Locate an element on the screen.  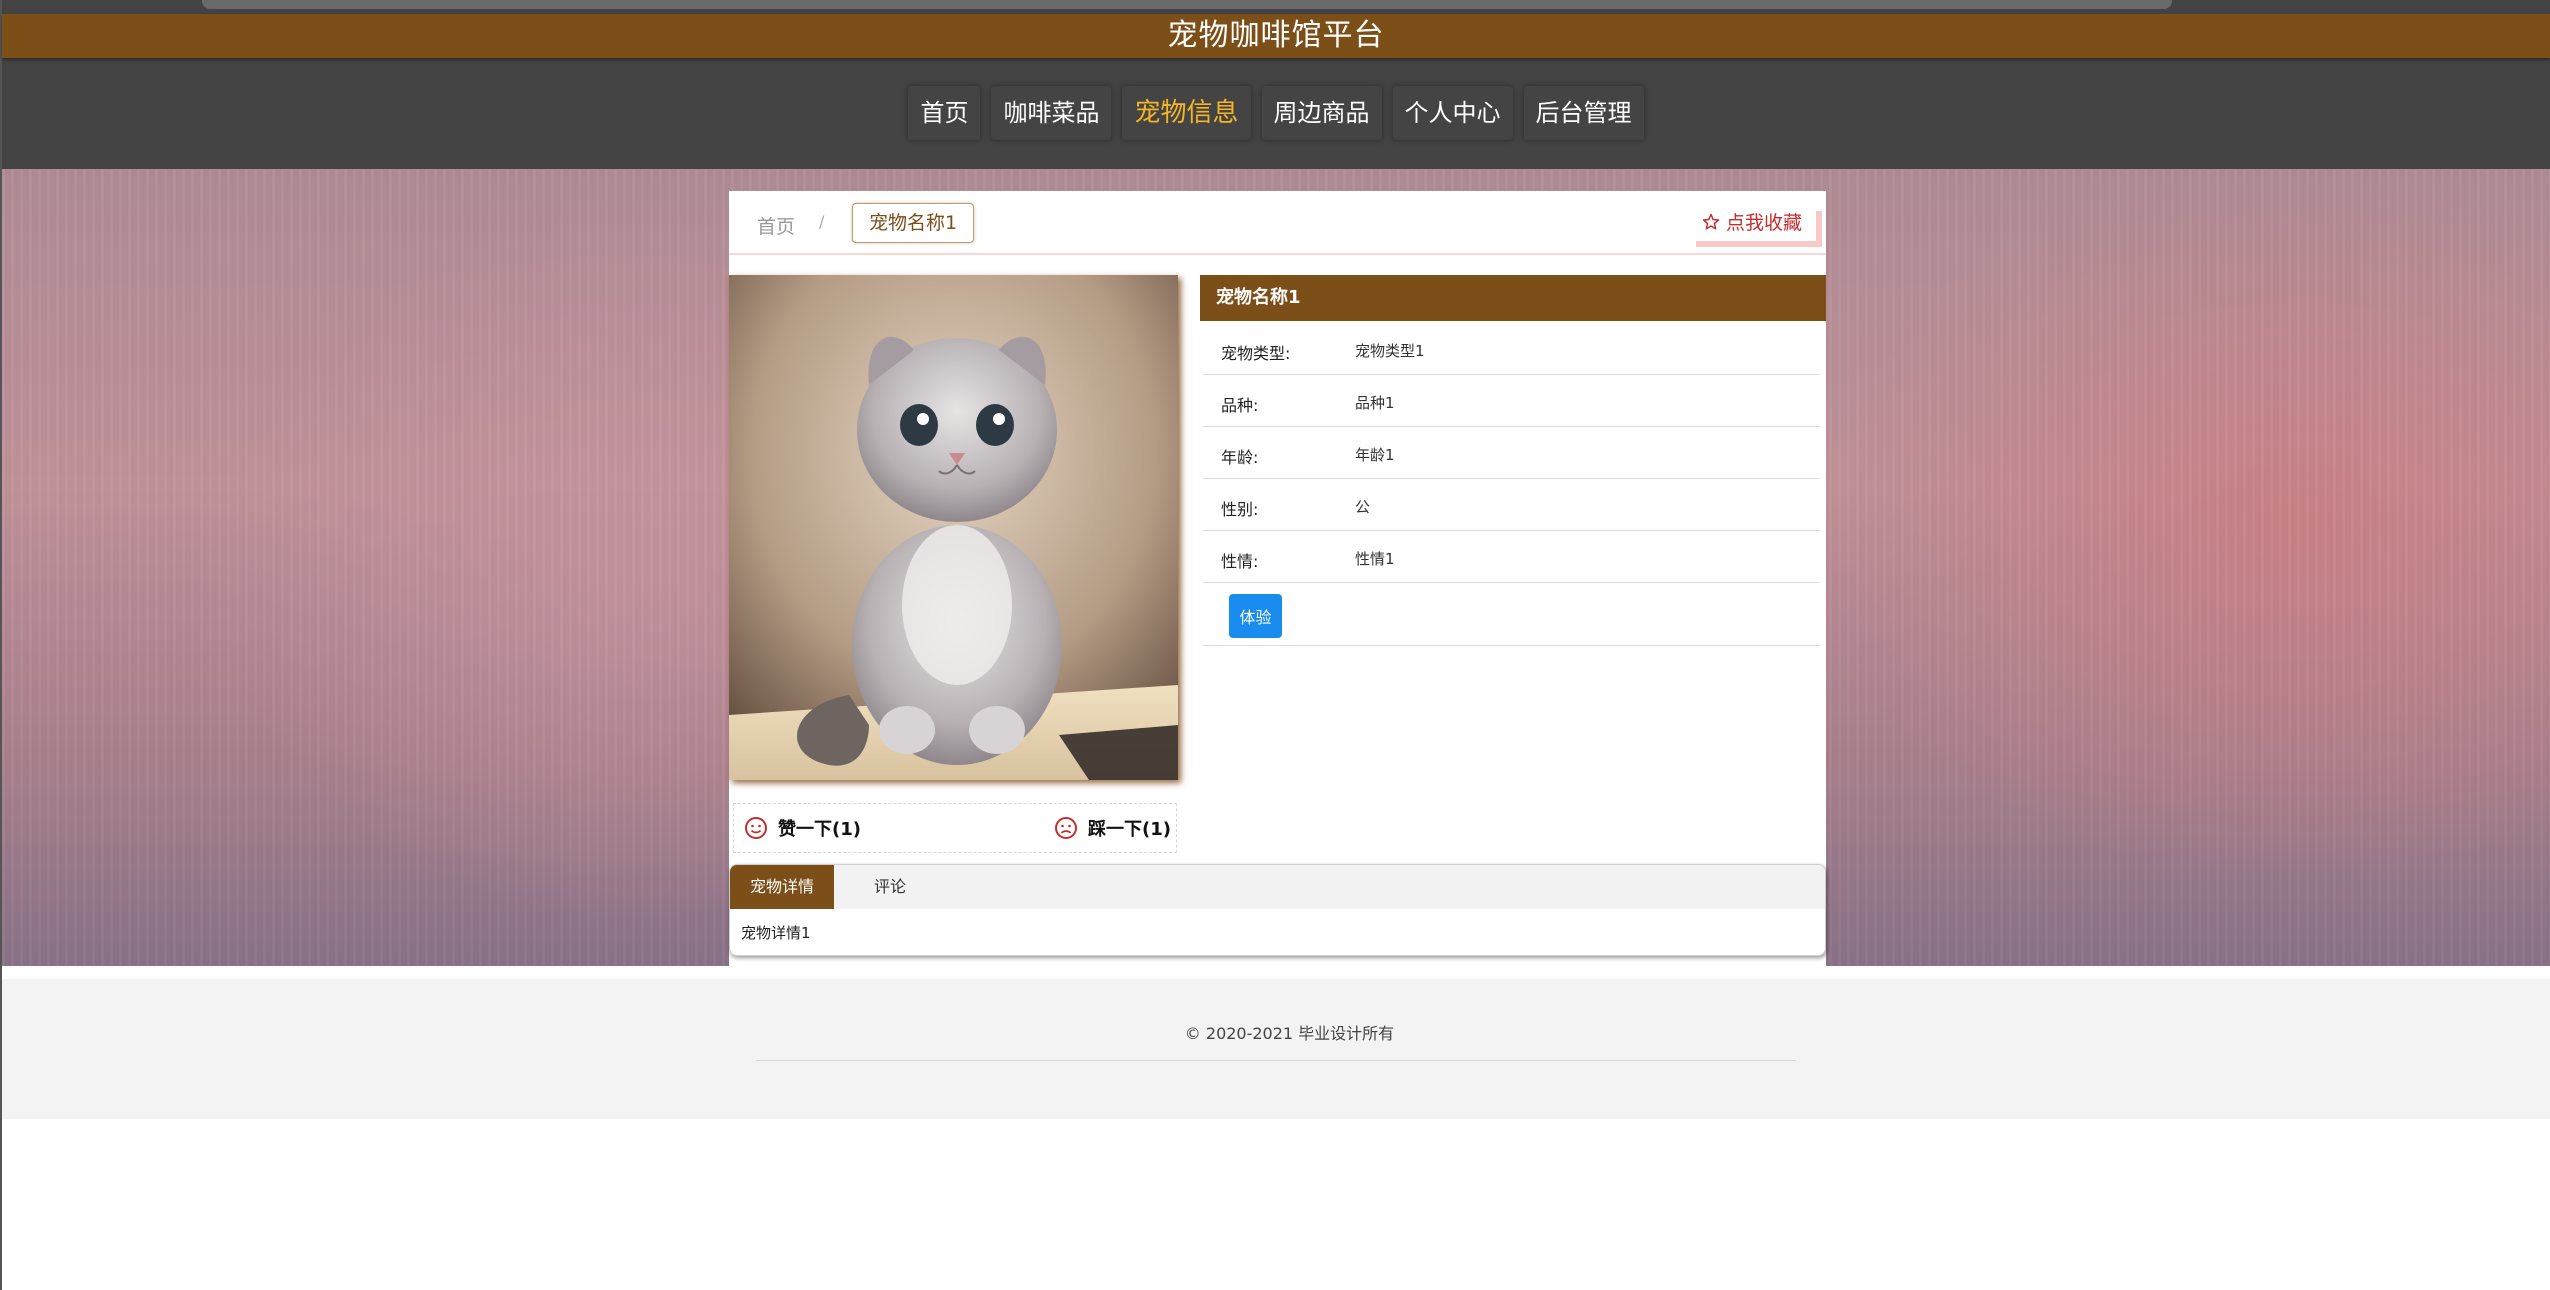
vote-box: 赞一下(1) 踩一下(1) is located at coordinates (955, 828).